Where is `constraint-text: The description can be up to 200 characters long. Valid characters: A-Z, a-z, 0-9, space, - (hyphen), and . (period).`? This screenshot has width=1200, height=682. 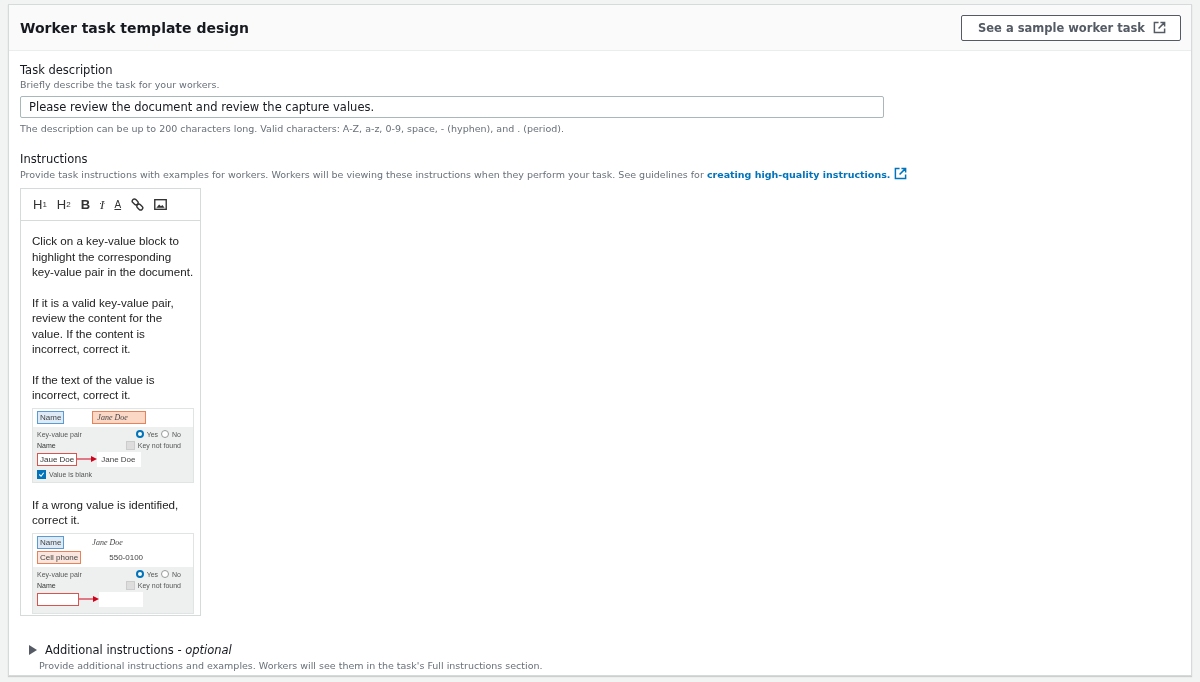 constraint-text: The description can be up to 200 characters long. Valid characters: A-Z, a-z, 0-9, space, - (hyphen), and . (period). is located at coordinates (292, 128).